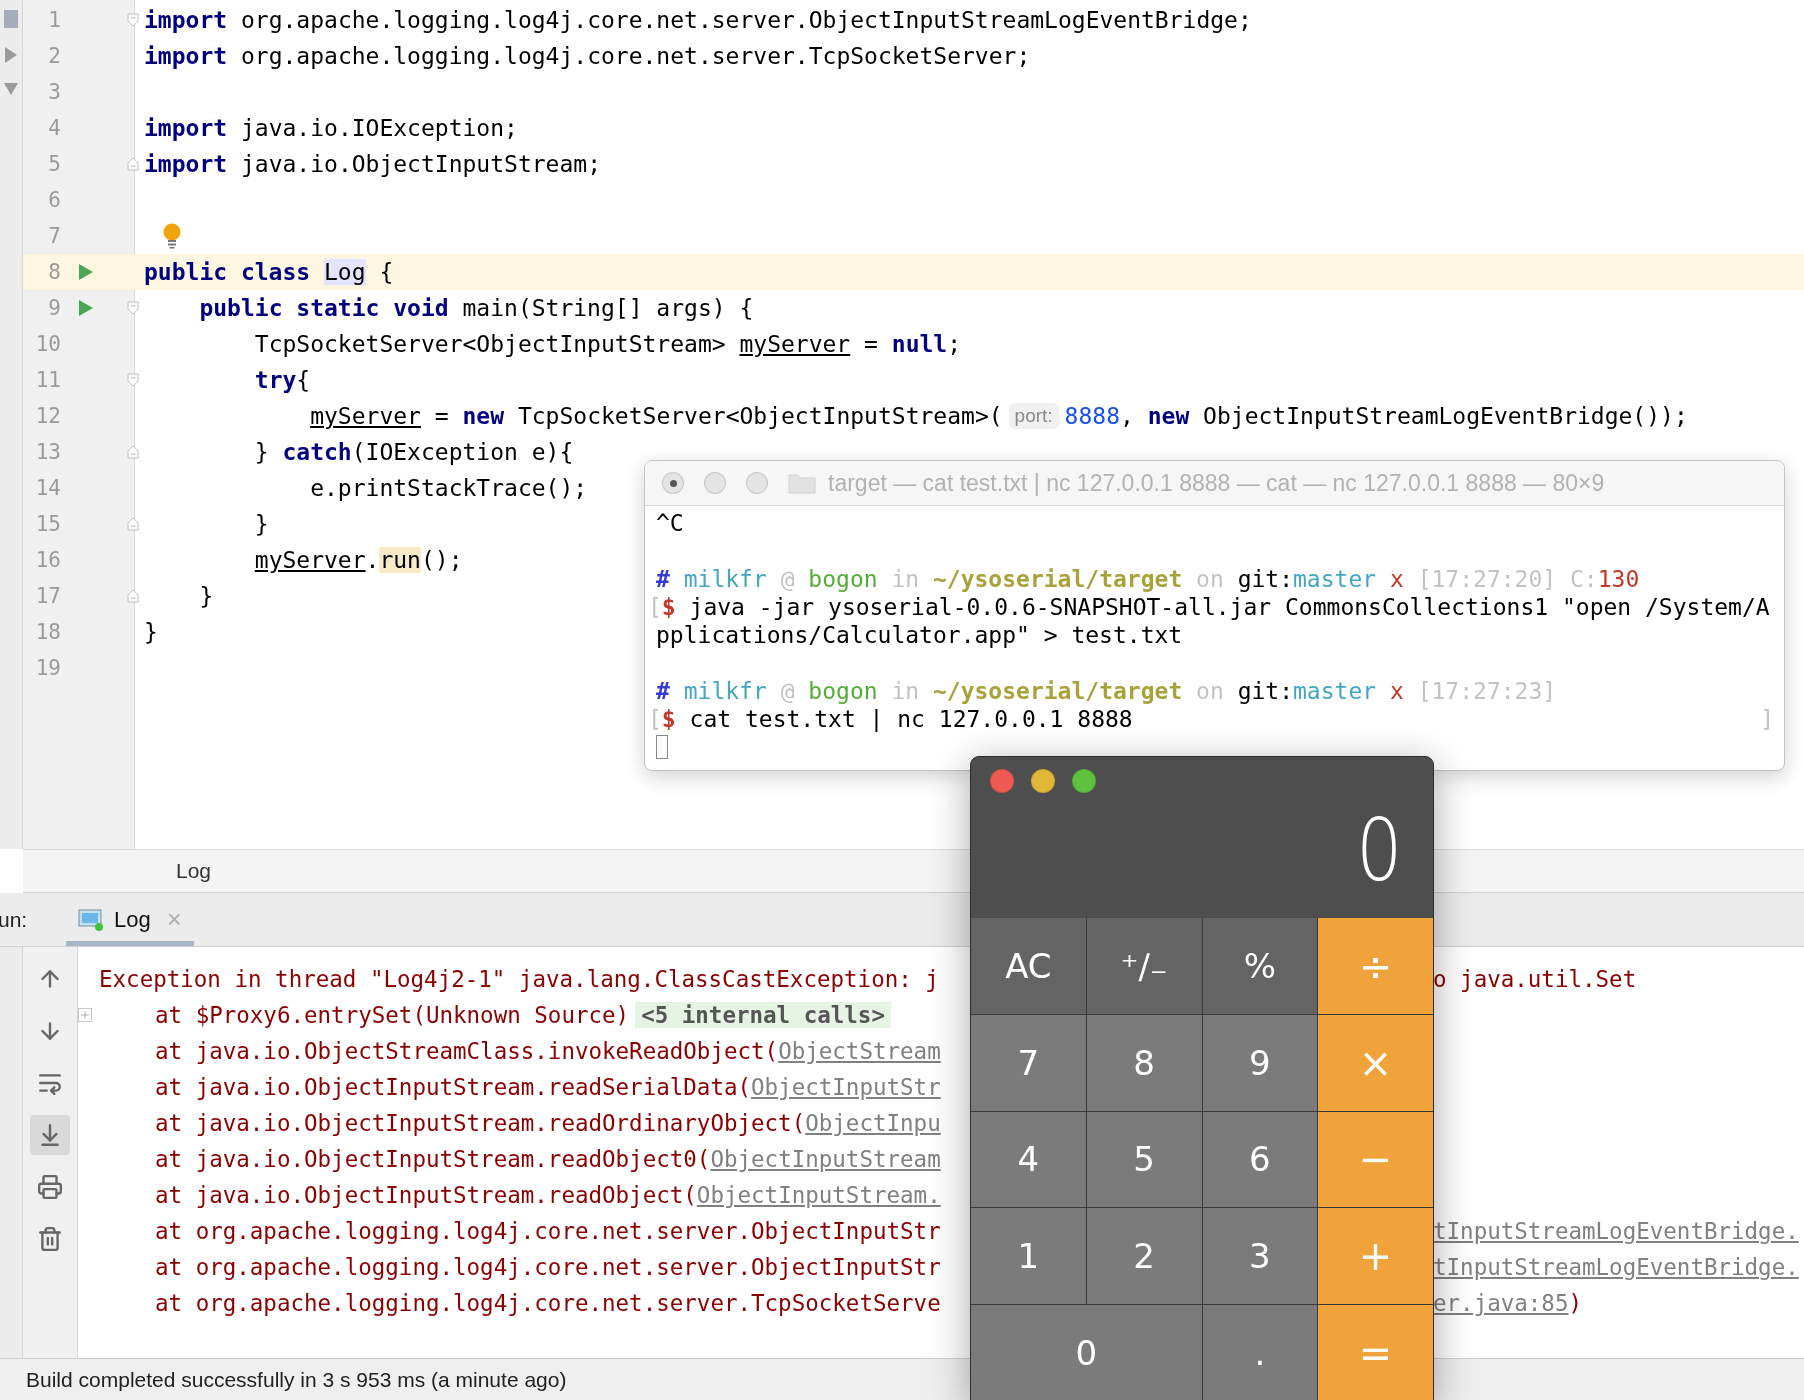 This screenshot has height=1400, width=1804. What do you see at coordinates (1260, 966) in the screenshot?
I see `calculator-key: %` at bounding box center [1260, 966].